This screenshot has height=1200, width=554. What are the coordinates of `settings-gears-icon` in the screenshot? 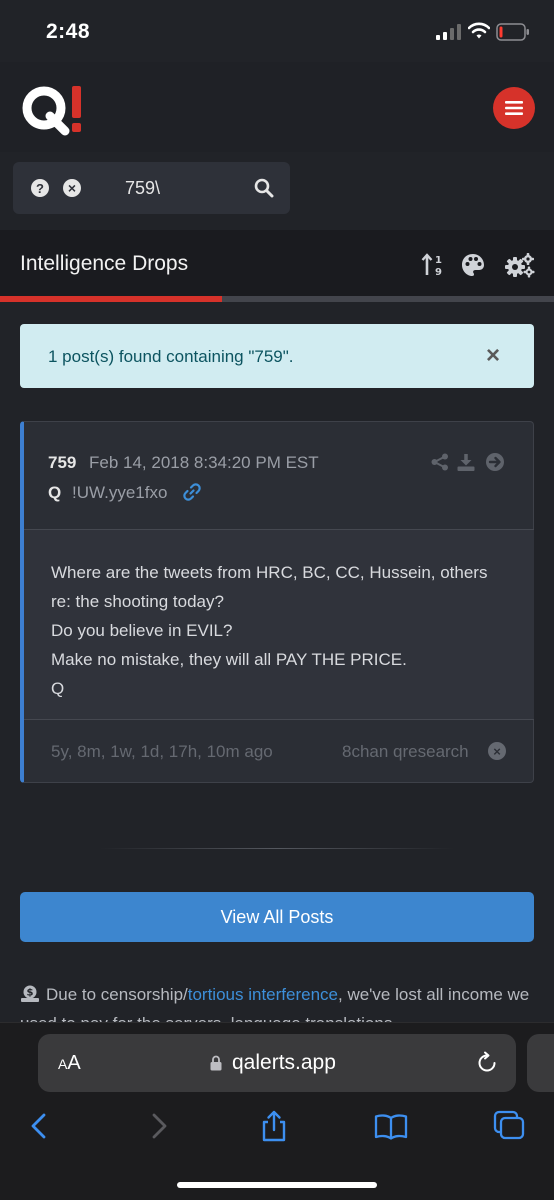 It's located at (520, 265).